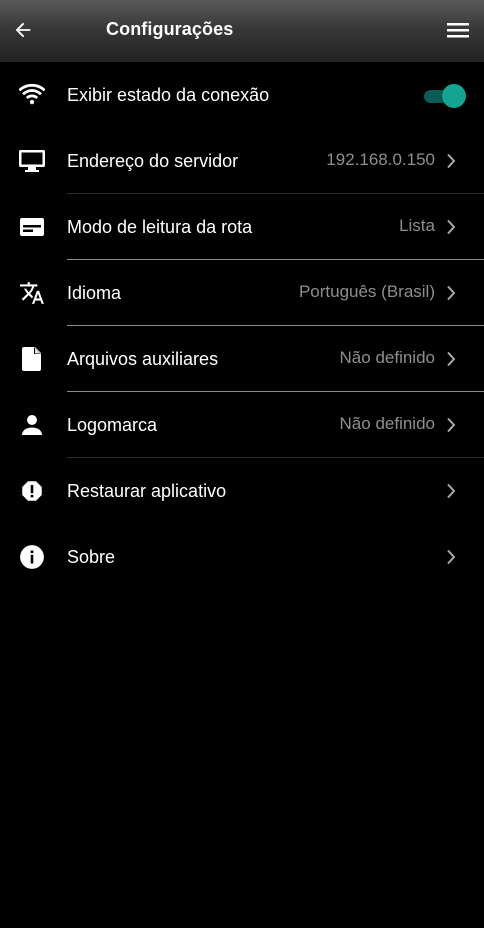 This screenshot has height=928, width=484. Describe the element at coordinates (32, 557) in the screenshot. I see `info-icon` at that location.